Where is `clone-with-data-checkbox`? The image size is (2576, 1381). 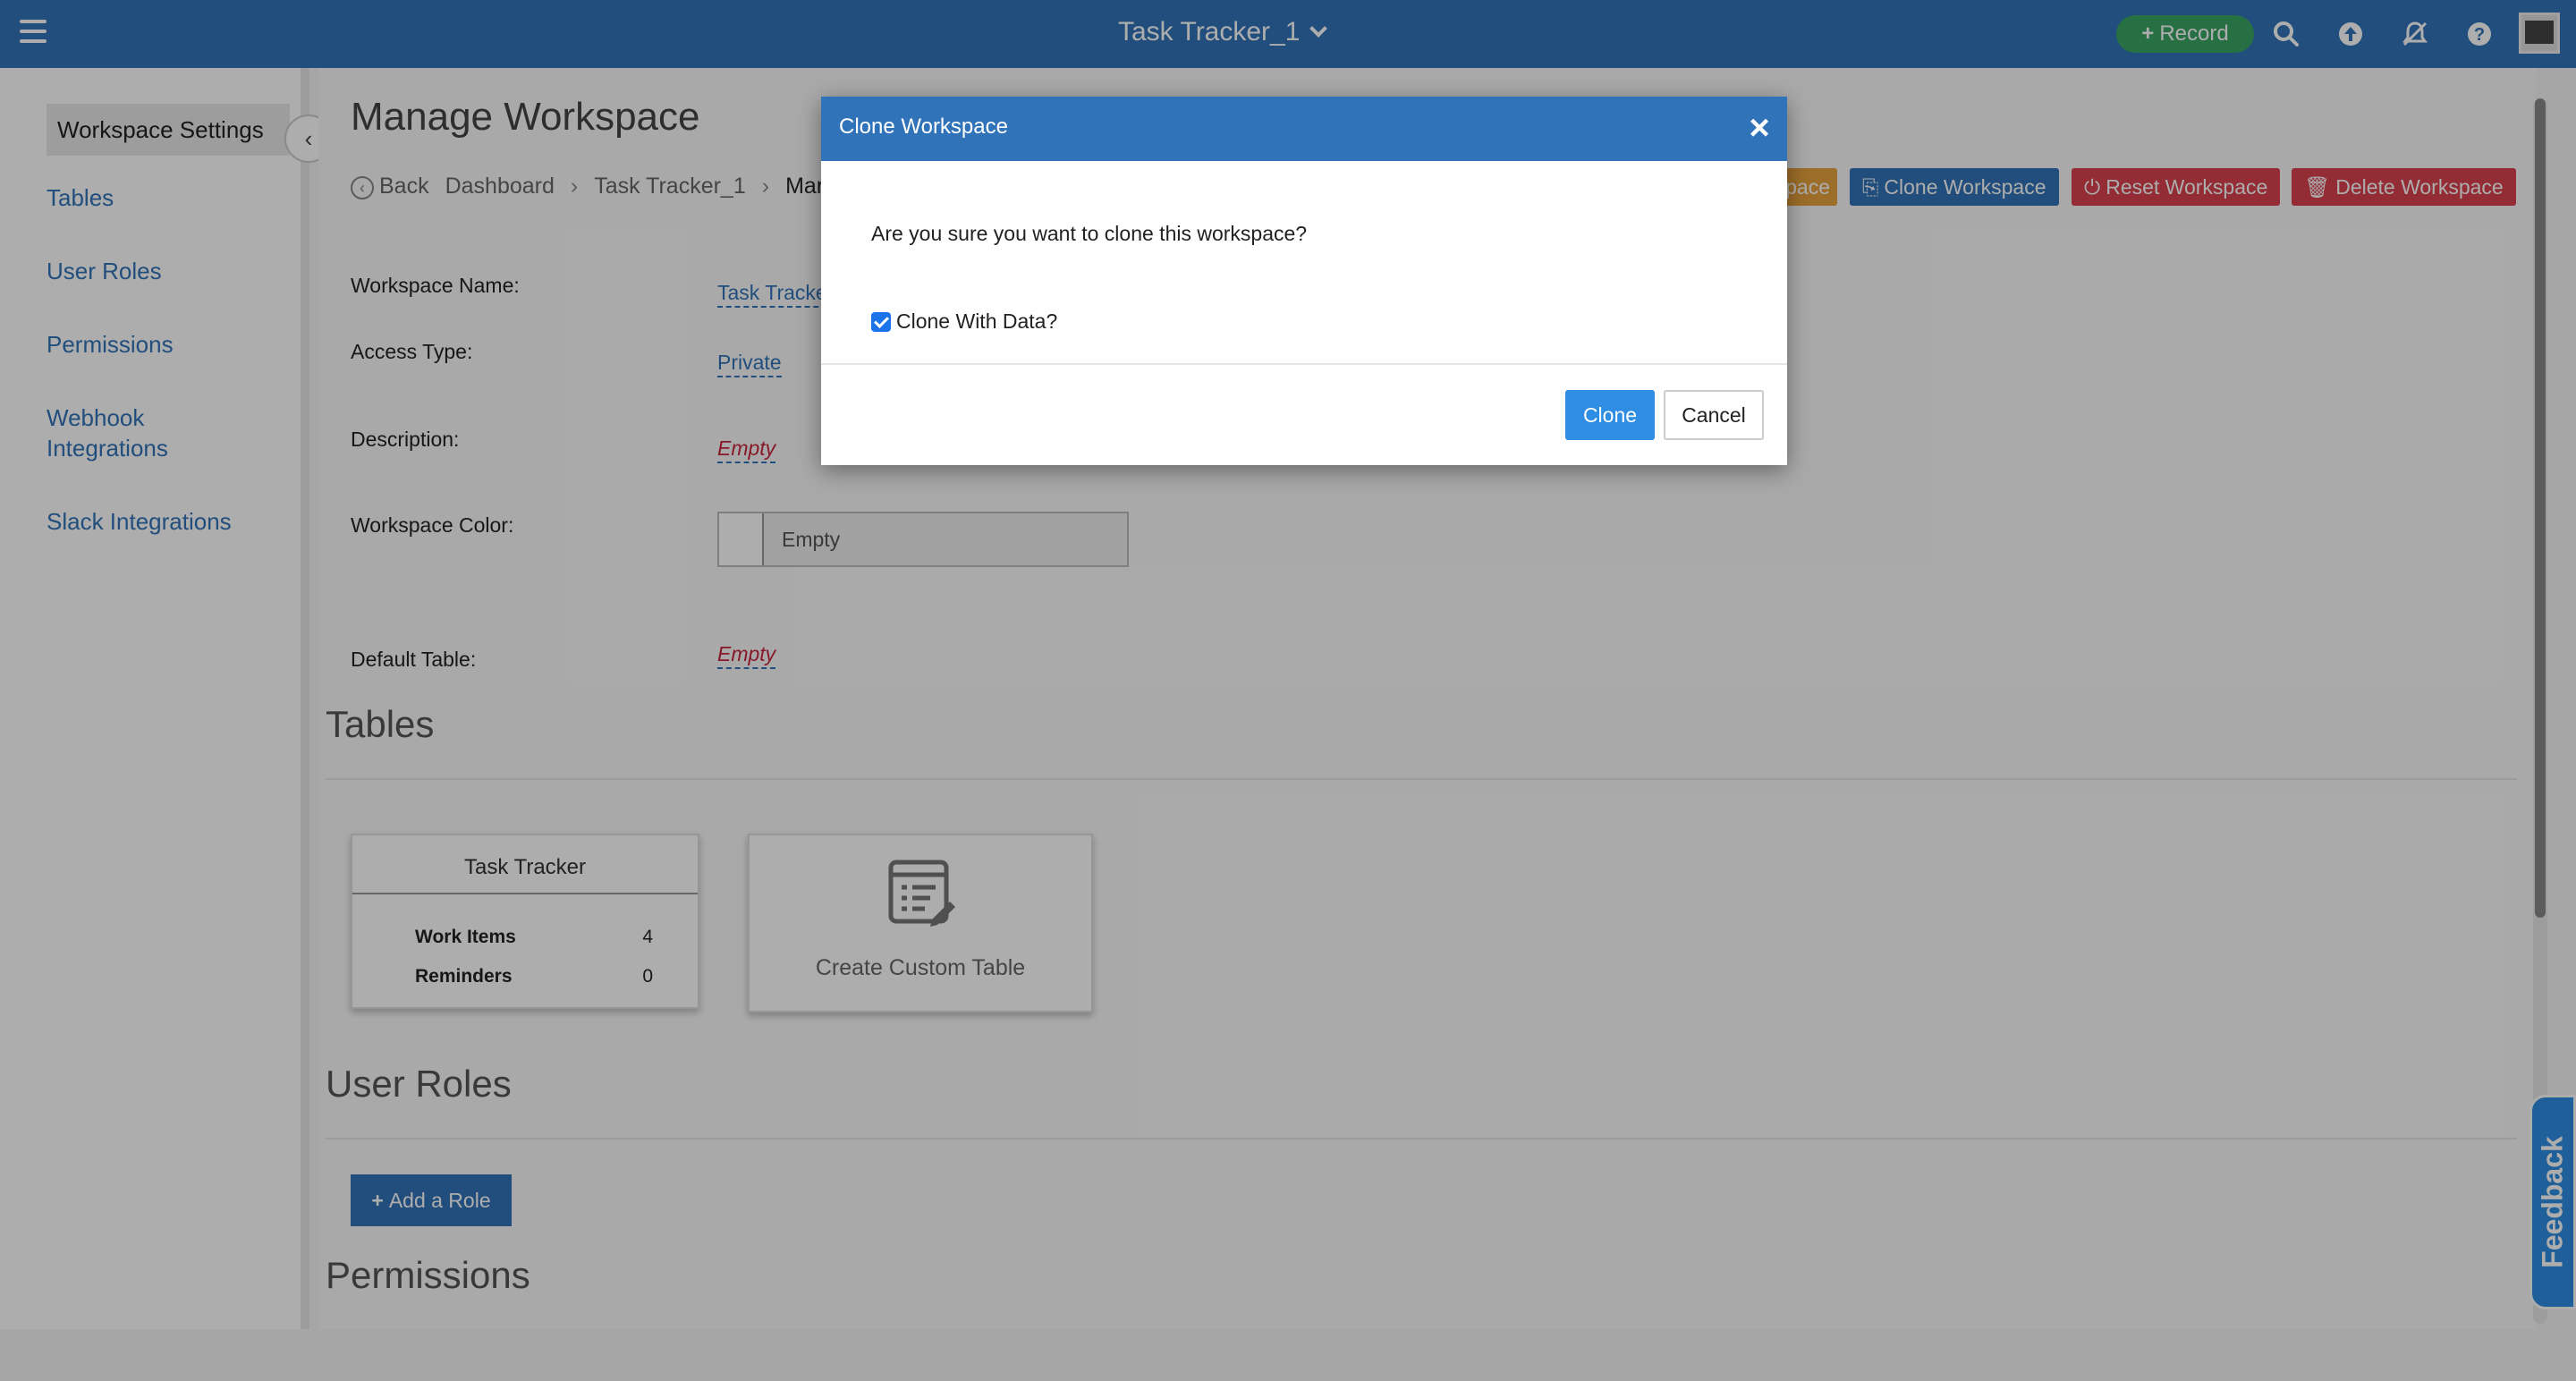
clone-with-data-checkbox is located at coordinates (881, 321).